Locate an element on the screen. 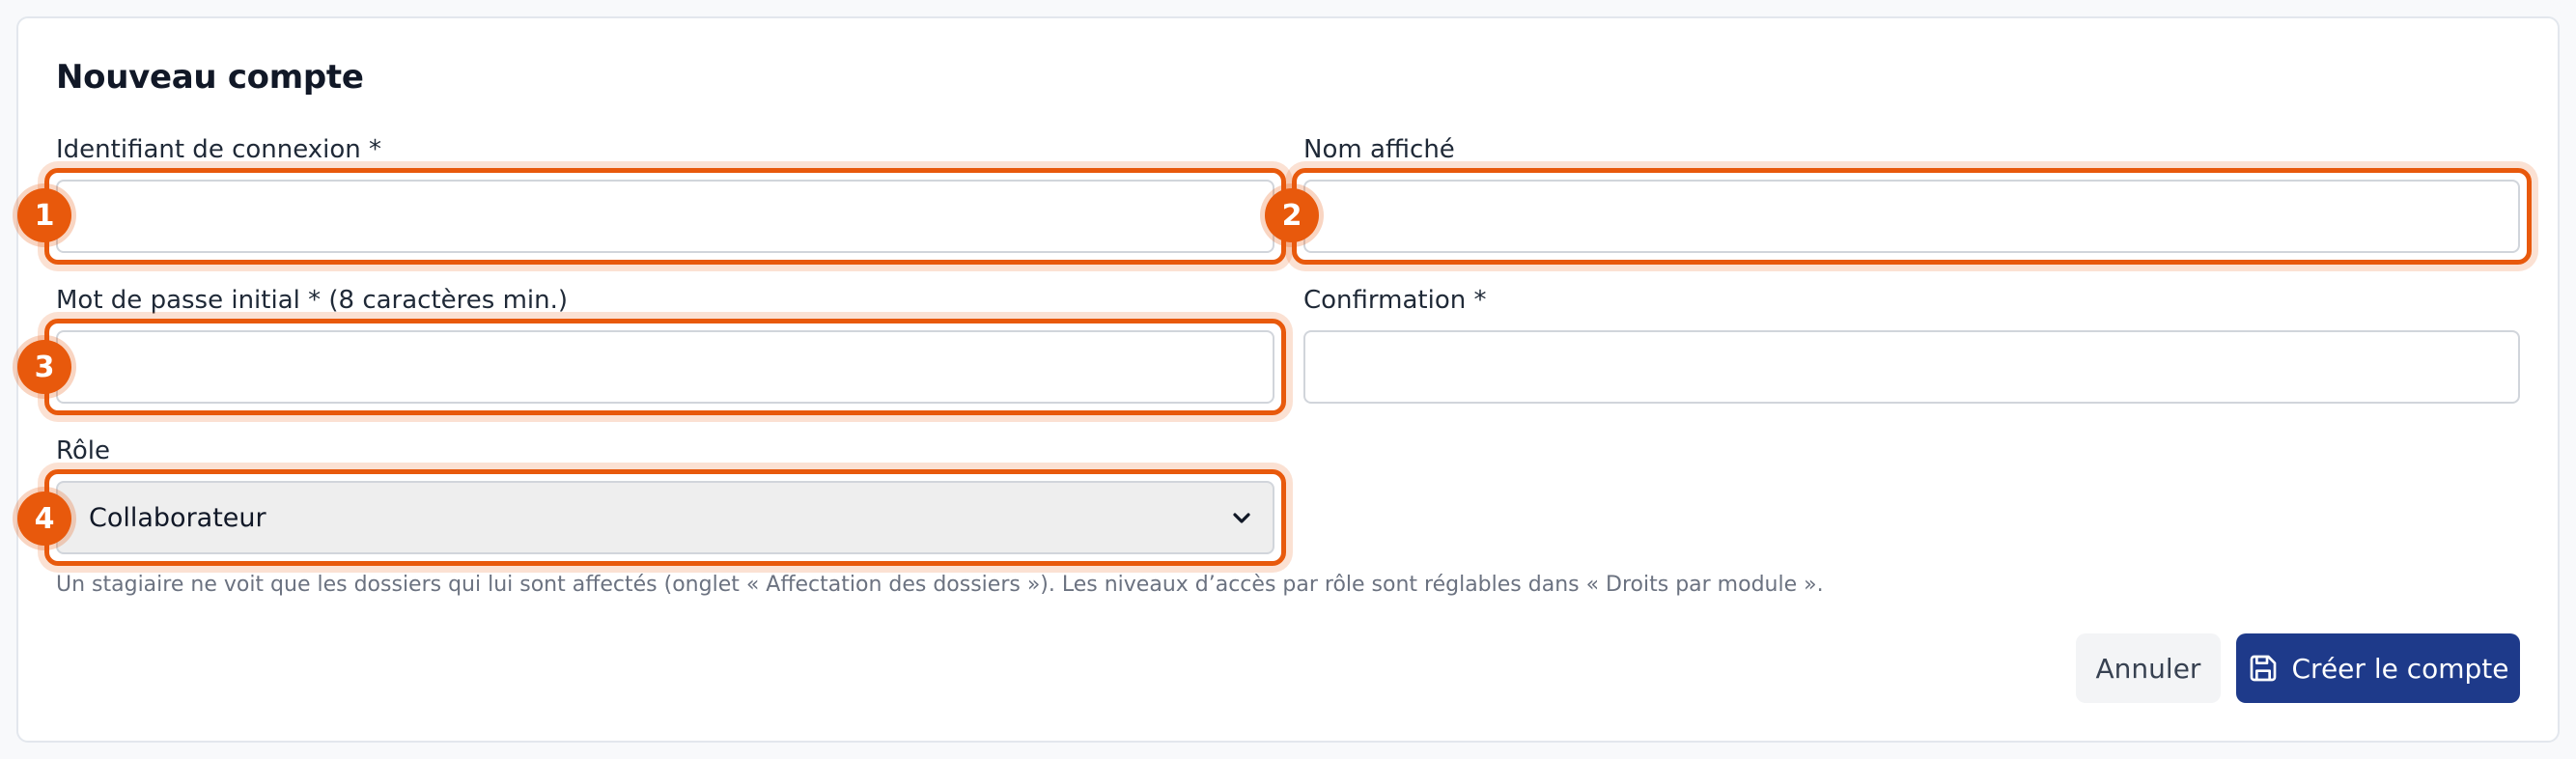 This screenshot has height=759, width=2576. role-select: Collaborateur is located at coordinates (665, 517).